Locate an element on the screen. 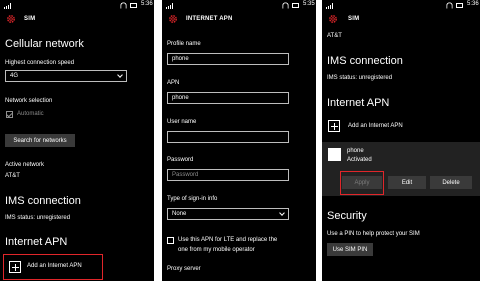  profile-name-input: phone is located at coordinates (228, 59).